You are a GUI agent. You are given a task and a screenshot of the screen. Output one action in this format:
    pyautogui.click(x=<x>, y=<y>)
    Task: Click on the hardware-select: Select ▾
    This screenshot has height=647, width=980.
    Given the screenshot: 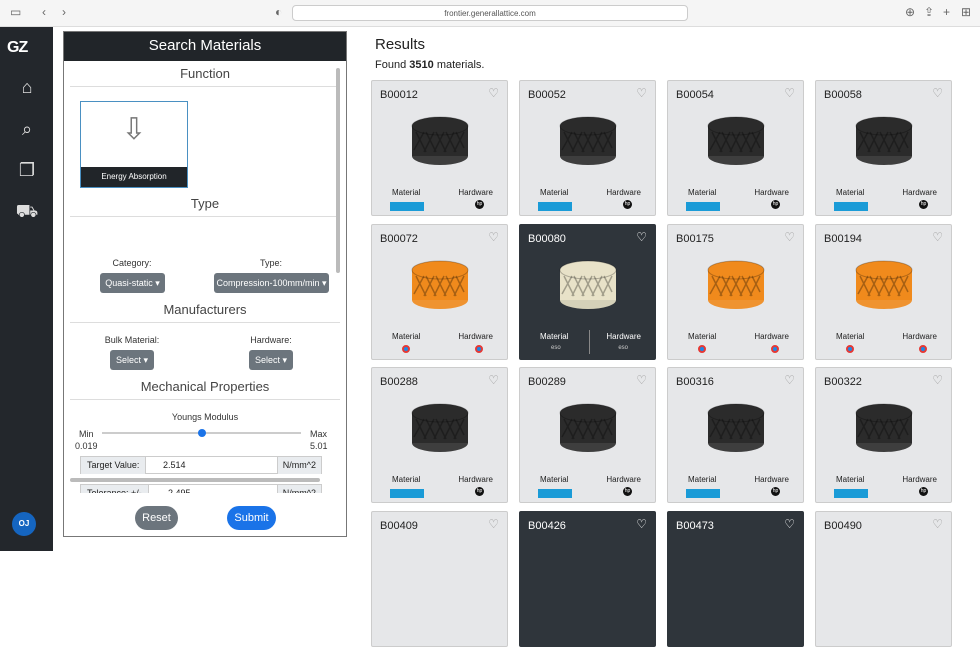 What is the action you would take?
    pyautogui.click(x=271, y=360)
    